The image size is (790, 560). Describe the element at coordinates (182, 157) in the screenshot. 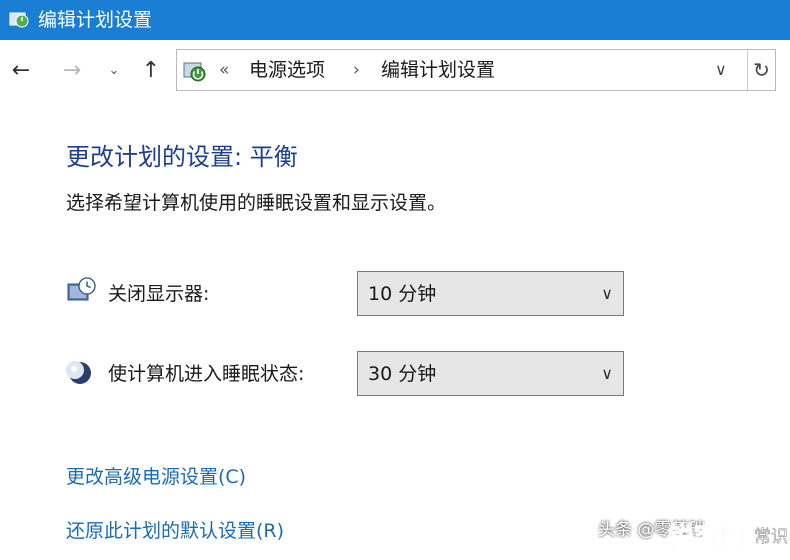

I see `page-title: 更改计划的设置: 平衡` at that location.